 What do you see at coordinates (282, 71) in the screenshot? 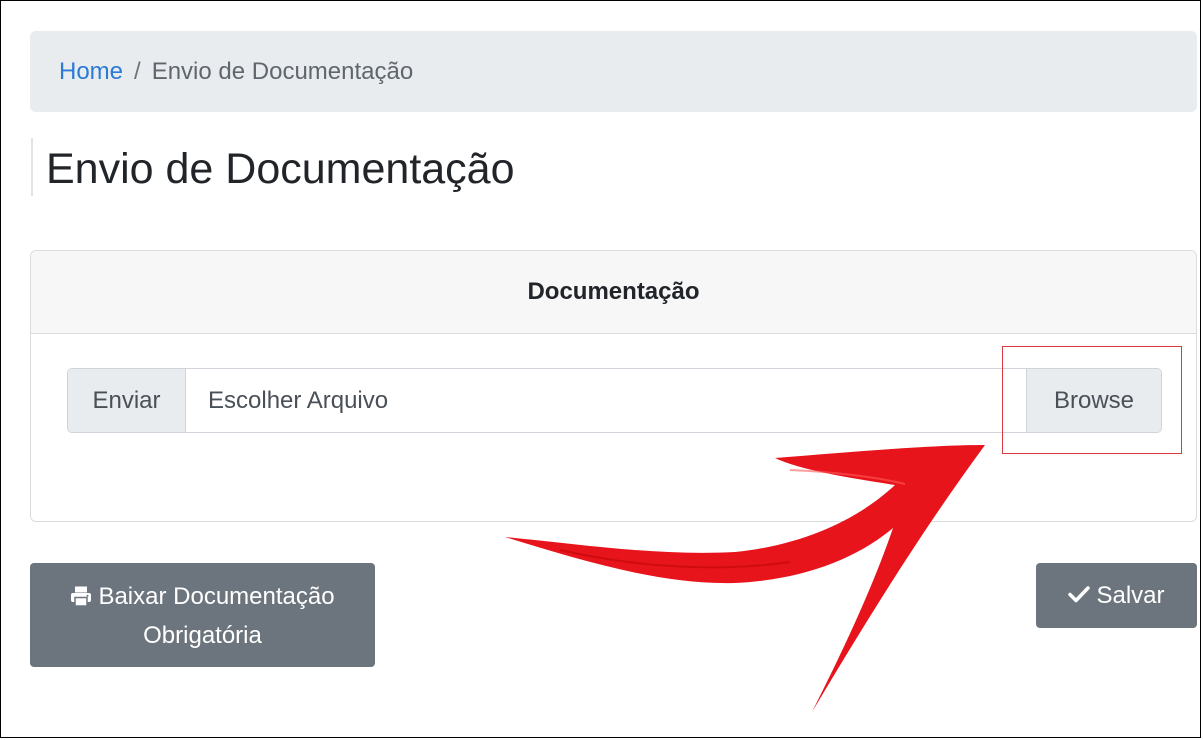
I see `breadcrumb-current: Envio de Documentação` at bounding box center [282, 71].